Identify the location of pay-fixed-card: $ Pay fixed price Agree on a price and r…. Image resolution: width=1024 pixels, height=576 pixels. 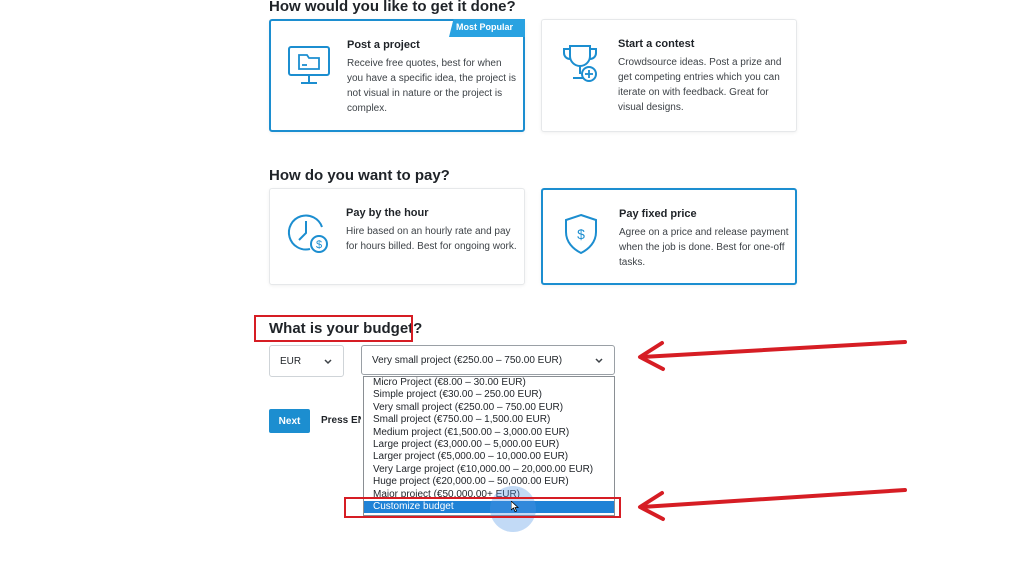
(669, 236).